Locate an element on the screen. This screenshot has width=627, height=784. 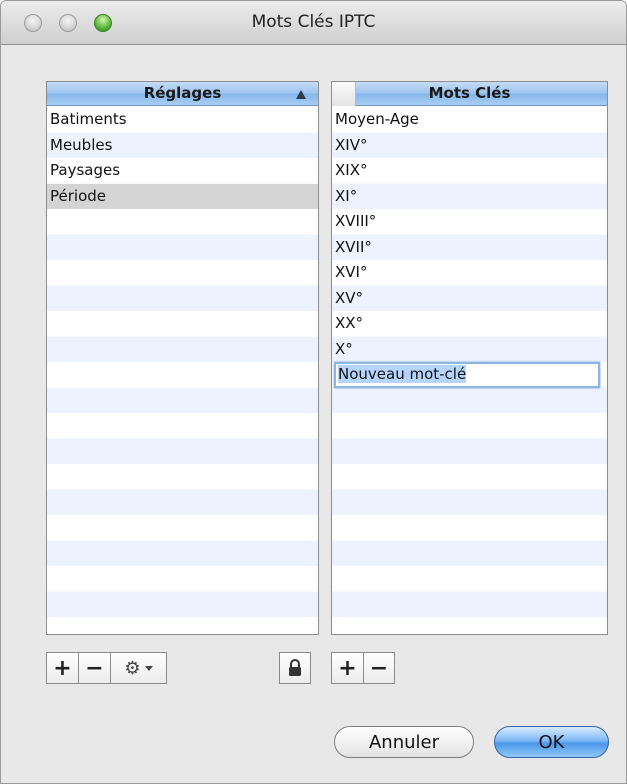
keyword-row: XX° is located at coordinates (469, 324).